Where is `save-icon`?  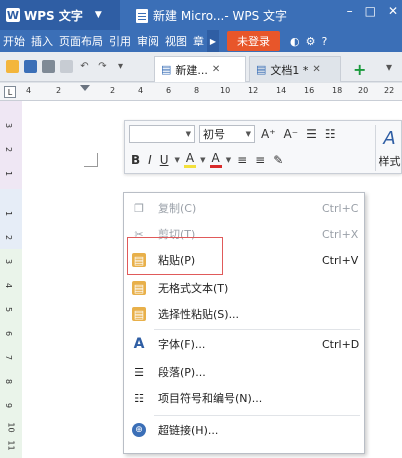
save-icon is located at coordinates (30, 66).